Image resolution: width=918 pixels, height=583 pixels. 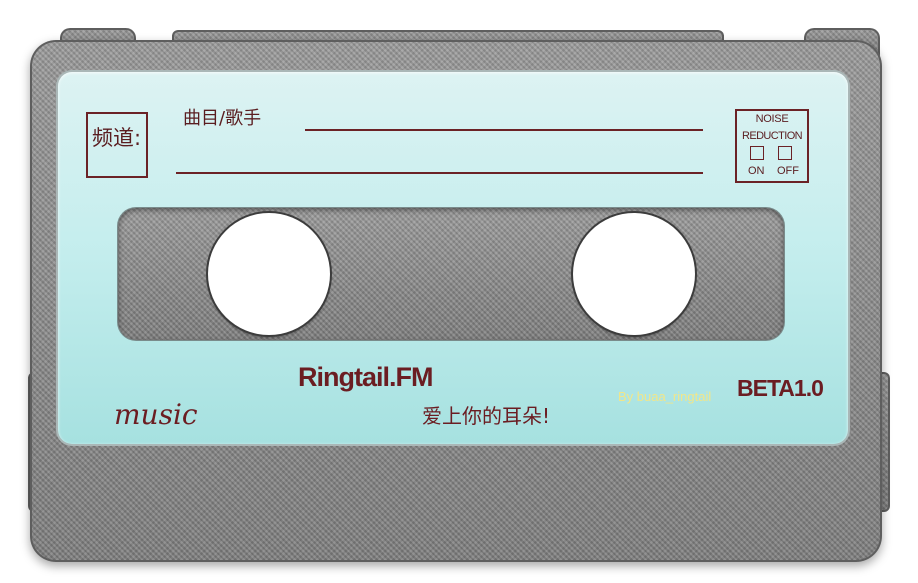 What do you see at coordinates (788, 171) in the screenshot?
I see `noise-off-label: OFF` at bounding box center [788, 171].